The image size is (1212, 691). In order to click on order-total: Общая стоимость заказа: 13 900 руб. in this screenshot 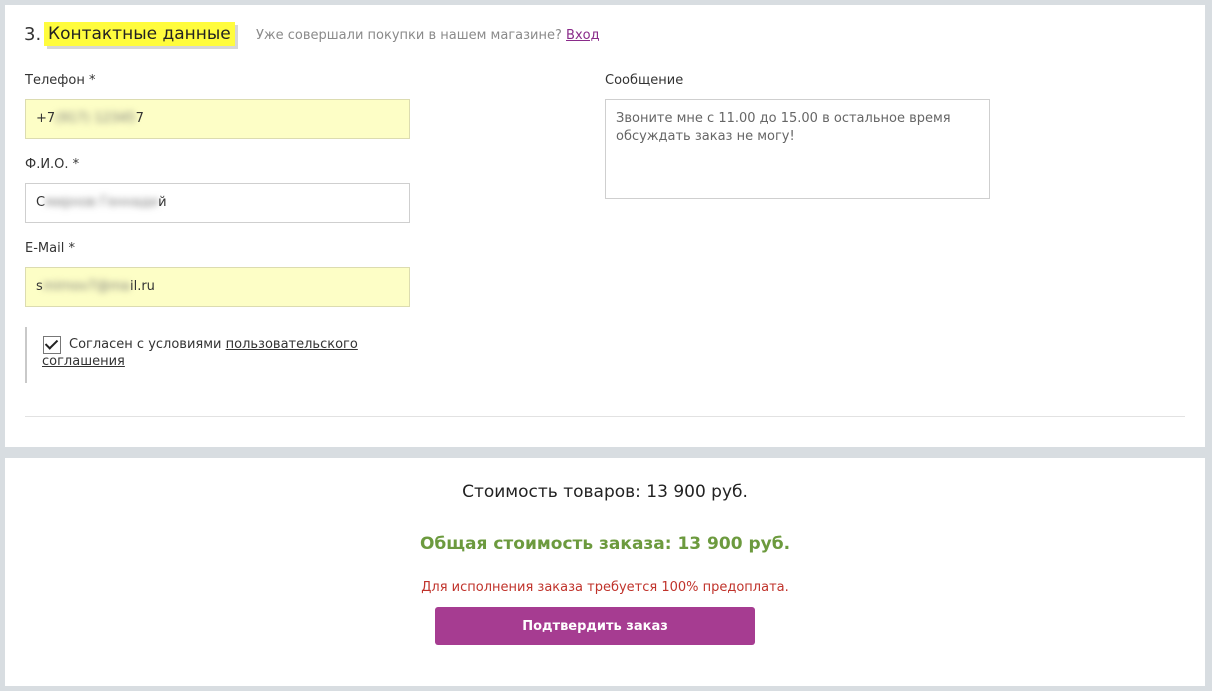, I will do `click(605, 544)`.